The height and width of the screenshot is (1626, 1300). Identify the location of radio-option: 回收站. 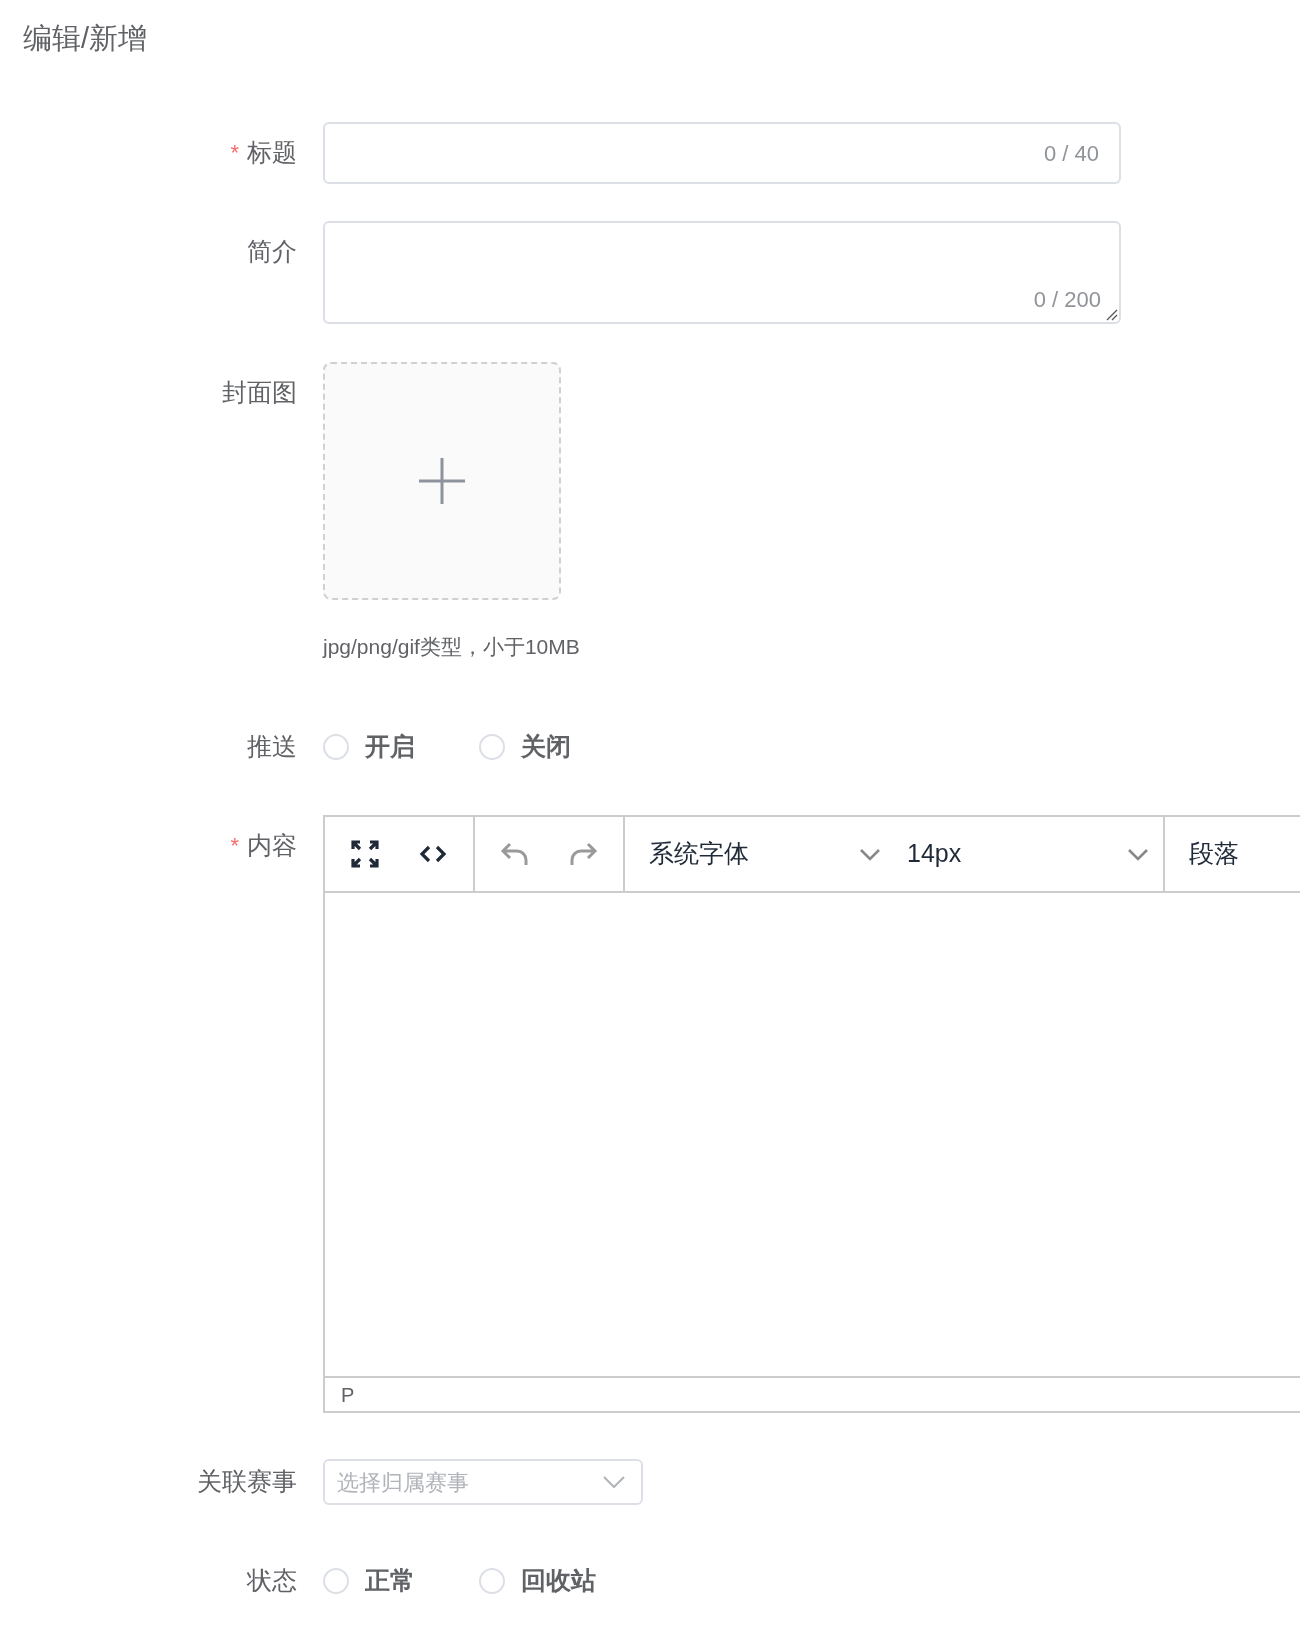
(537, 1581).